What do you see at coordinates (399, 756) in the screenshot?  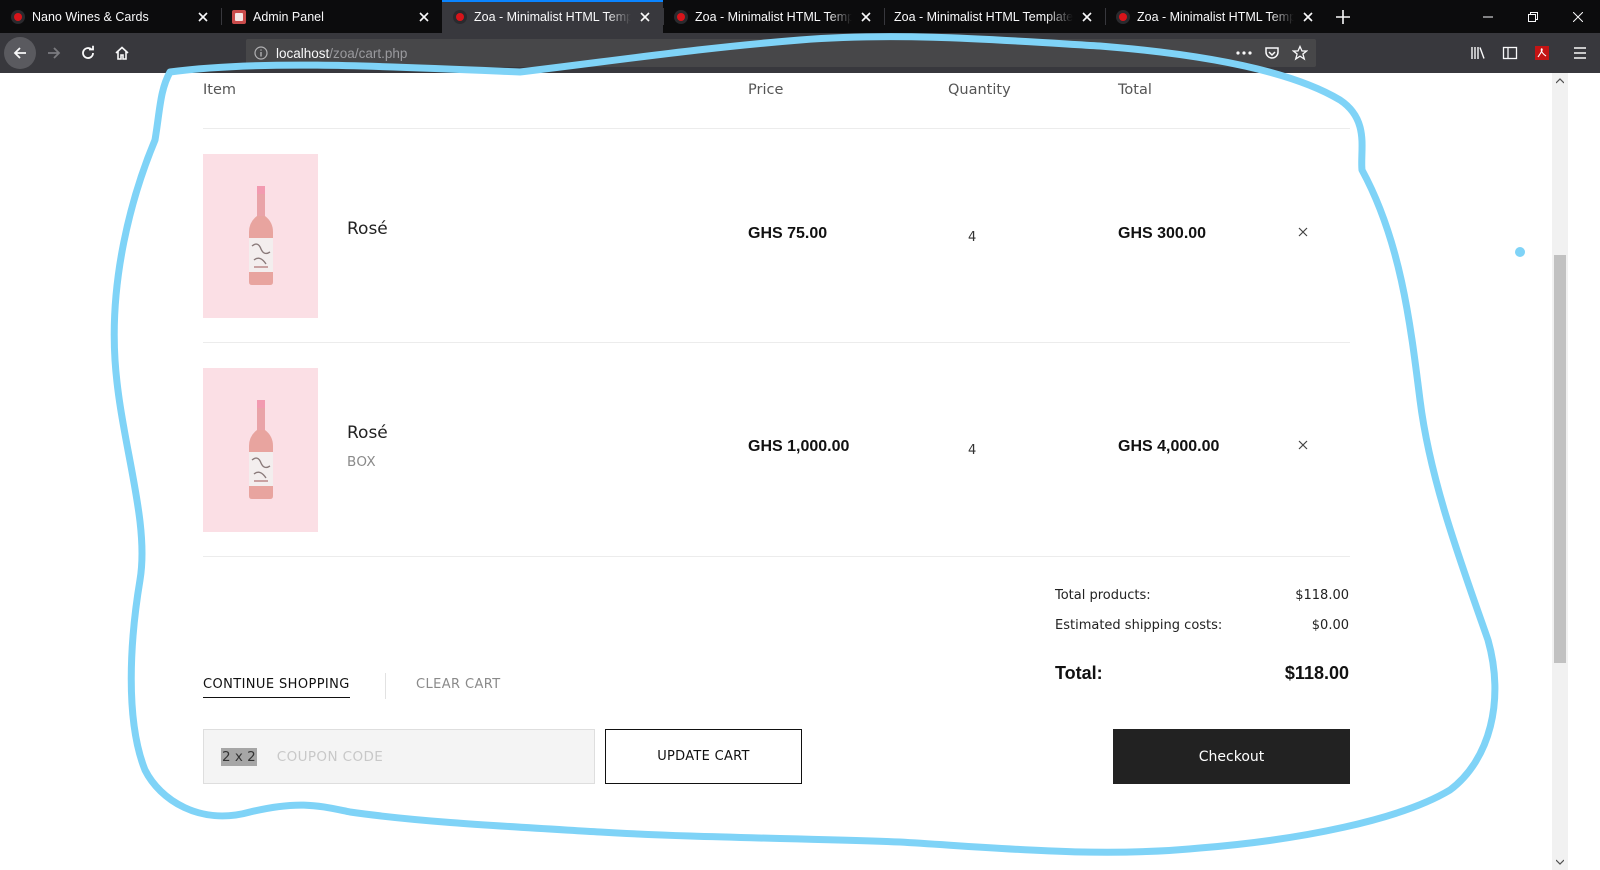 I see `coupon-input: 2 x 2 COUPON CODE` at bounding box center [399, 756].